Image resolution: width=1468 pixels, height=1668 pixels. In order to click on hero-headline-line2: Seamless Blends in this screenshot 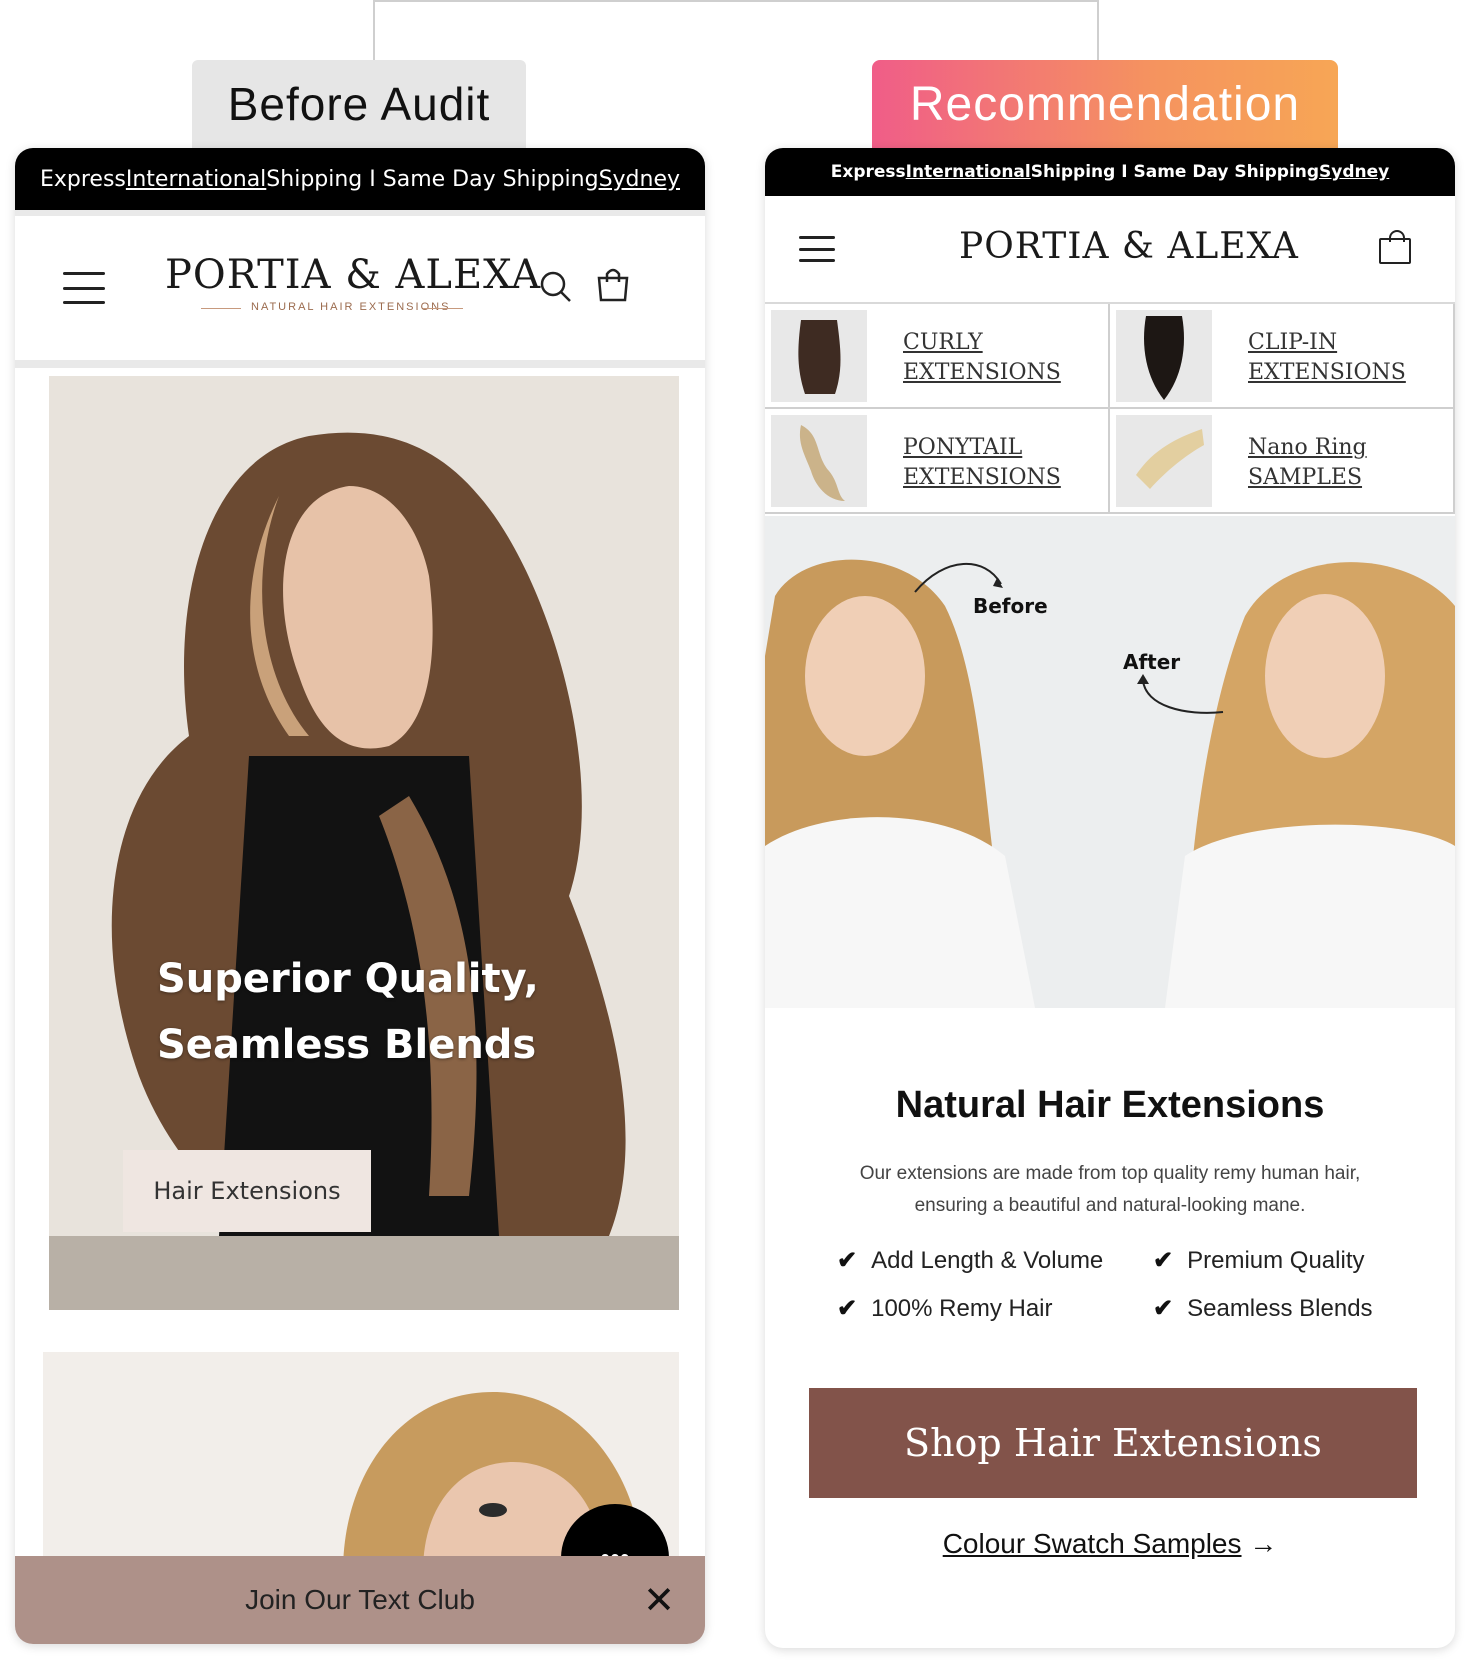, I will do `click(347, 1045)`.